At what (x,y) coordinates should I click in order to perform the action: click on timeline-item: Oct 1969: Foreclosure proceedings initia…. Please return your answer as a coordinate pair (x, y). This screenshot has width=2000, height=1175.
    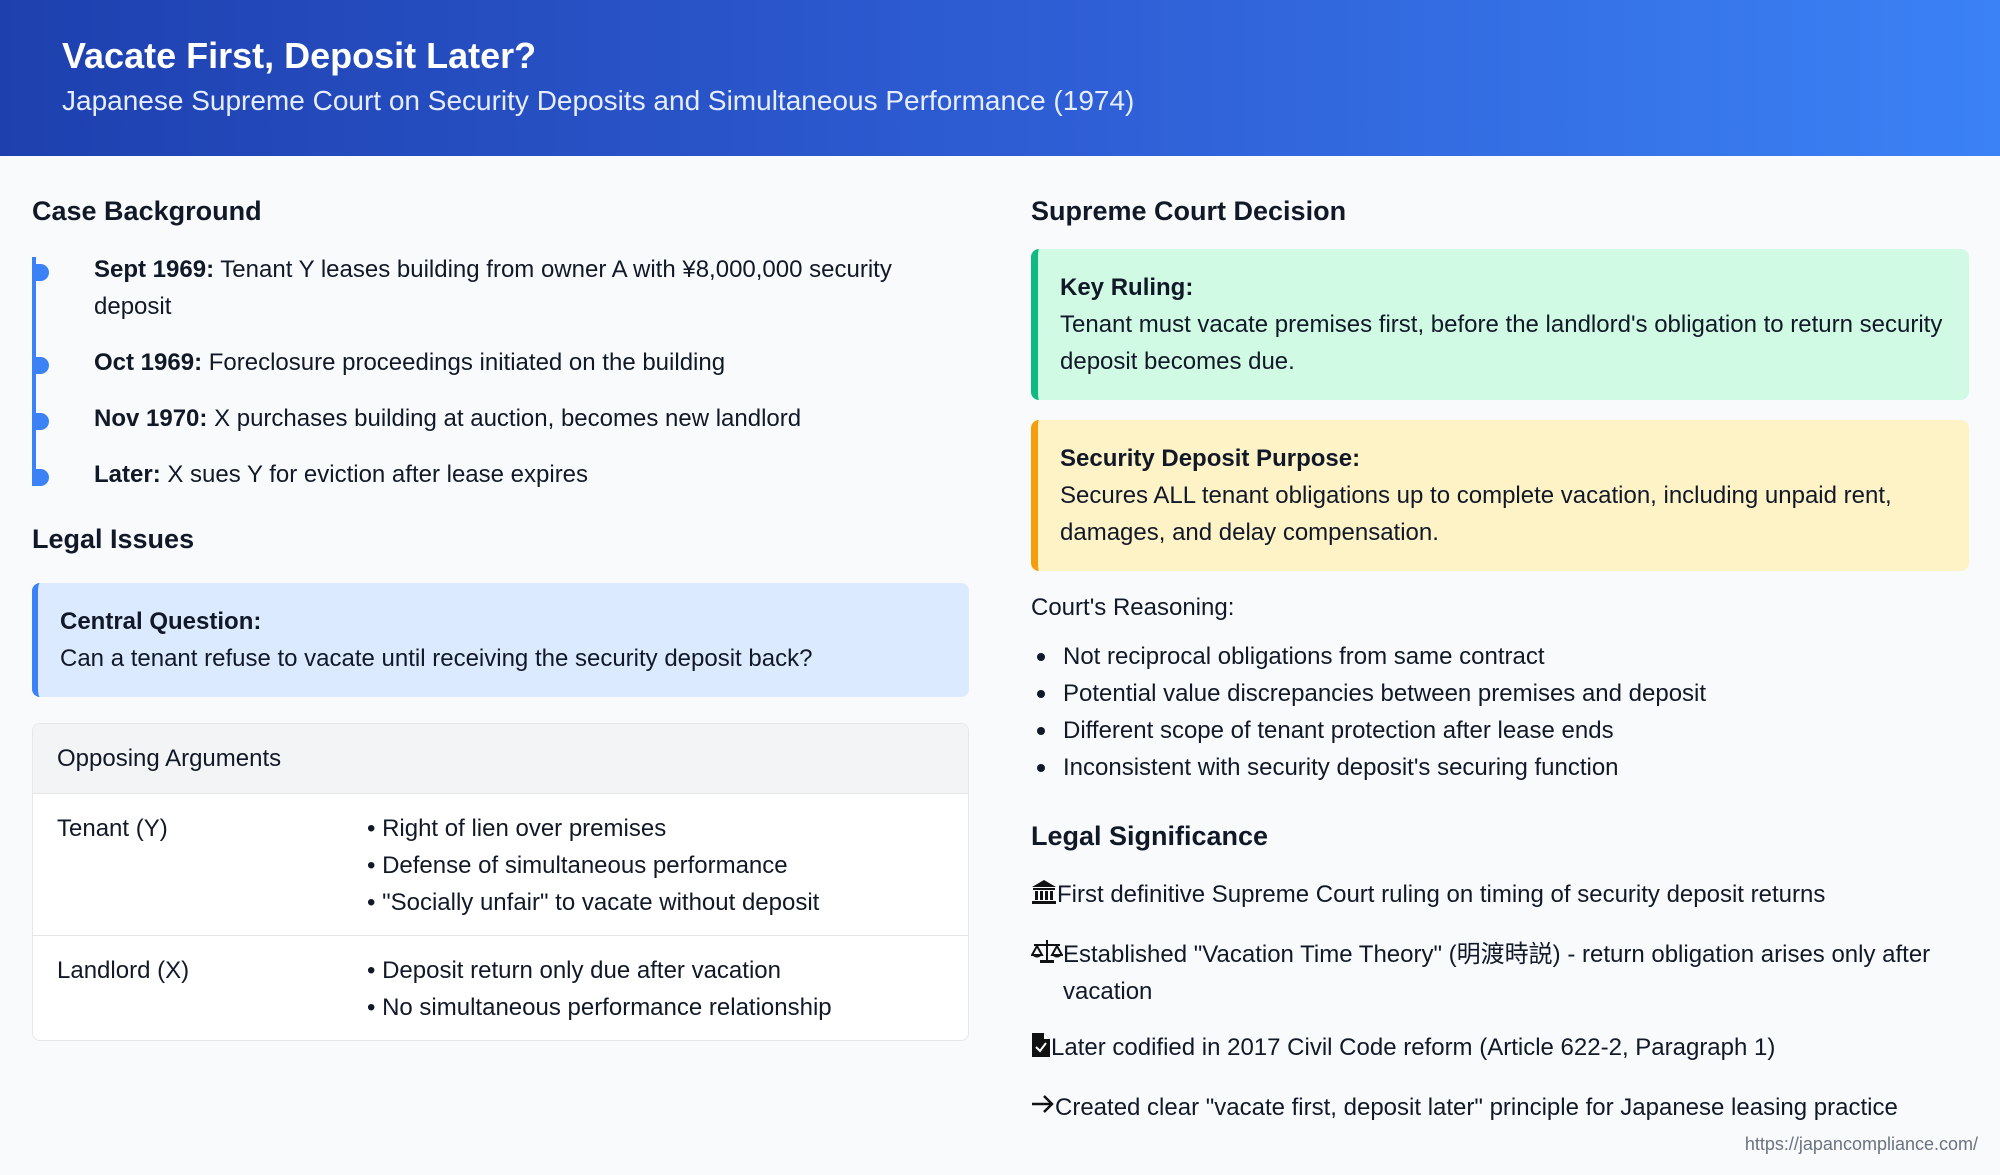
    Looking at the image, I should click on (500, 362).